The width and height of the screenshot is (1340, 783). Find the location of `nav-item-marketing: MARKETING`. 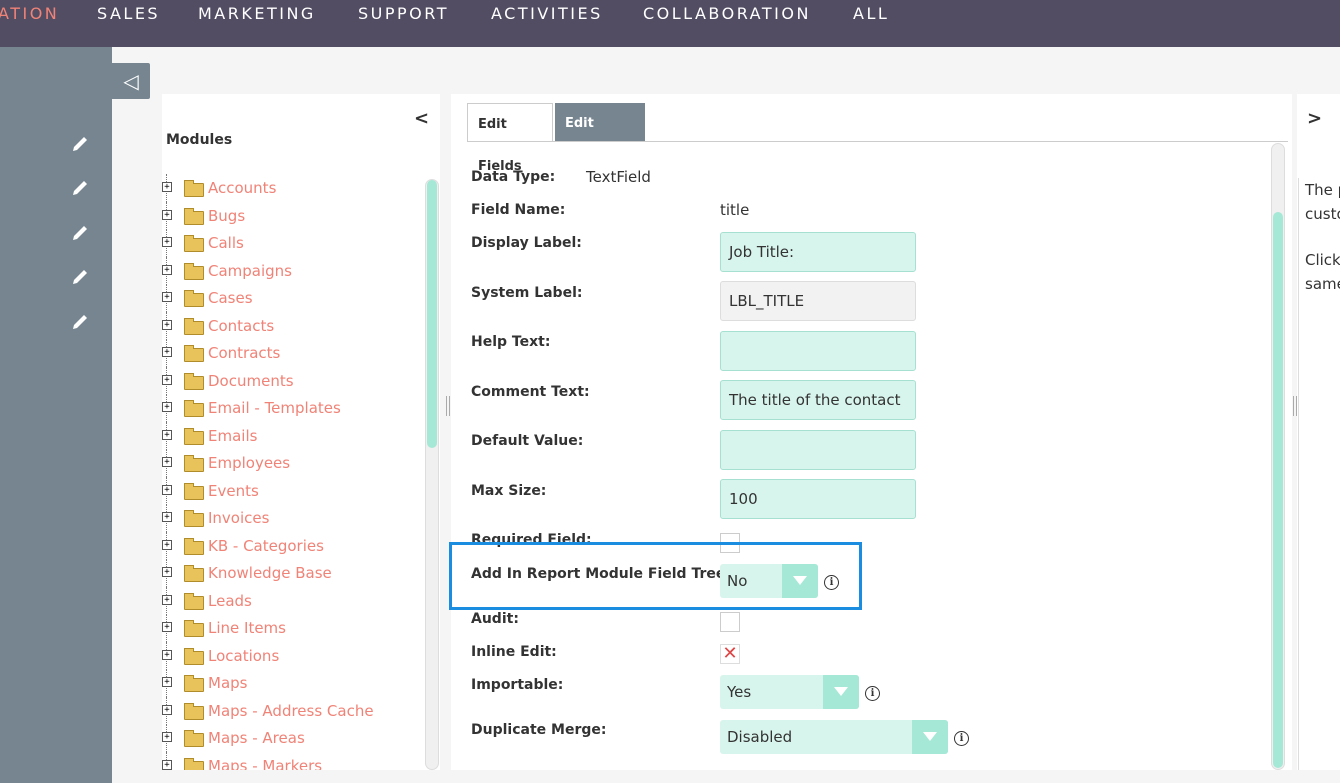

nav-item-marketing: MARKETING is located at coordinates (257, 13).